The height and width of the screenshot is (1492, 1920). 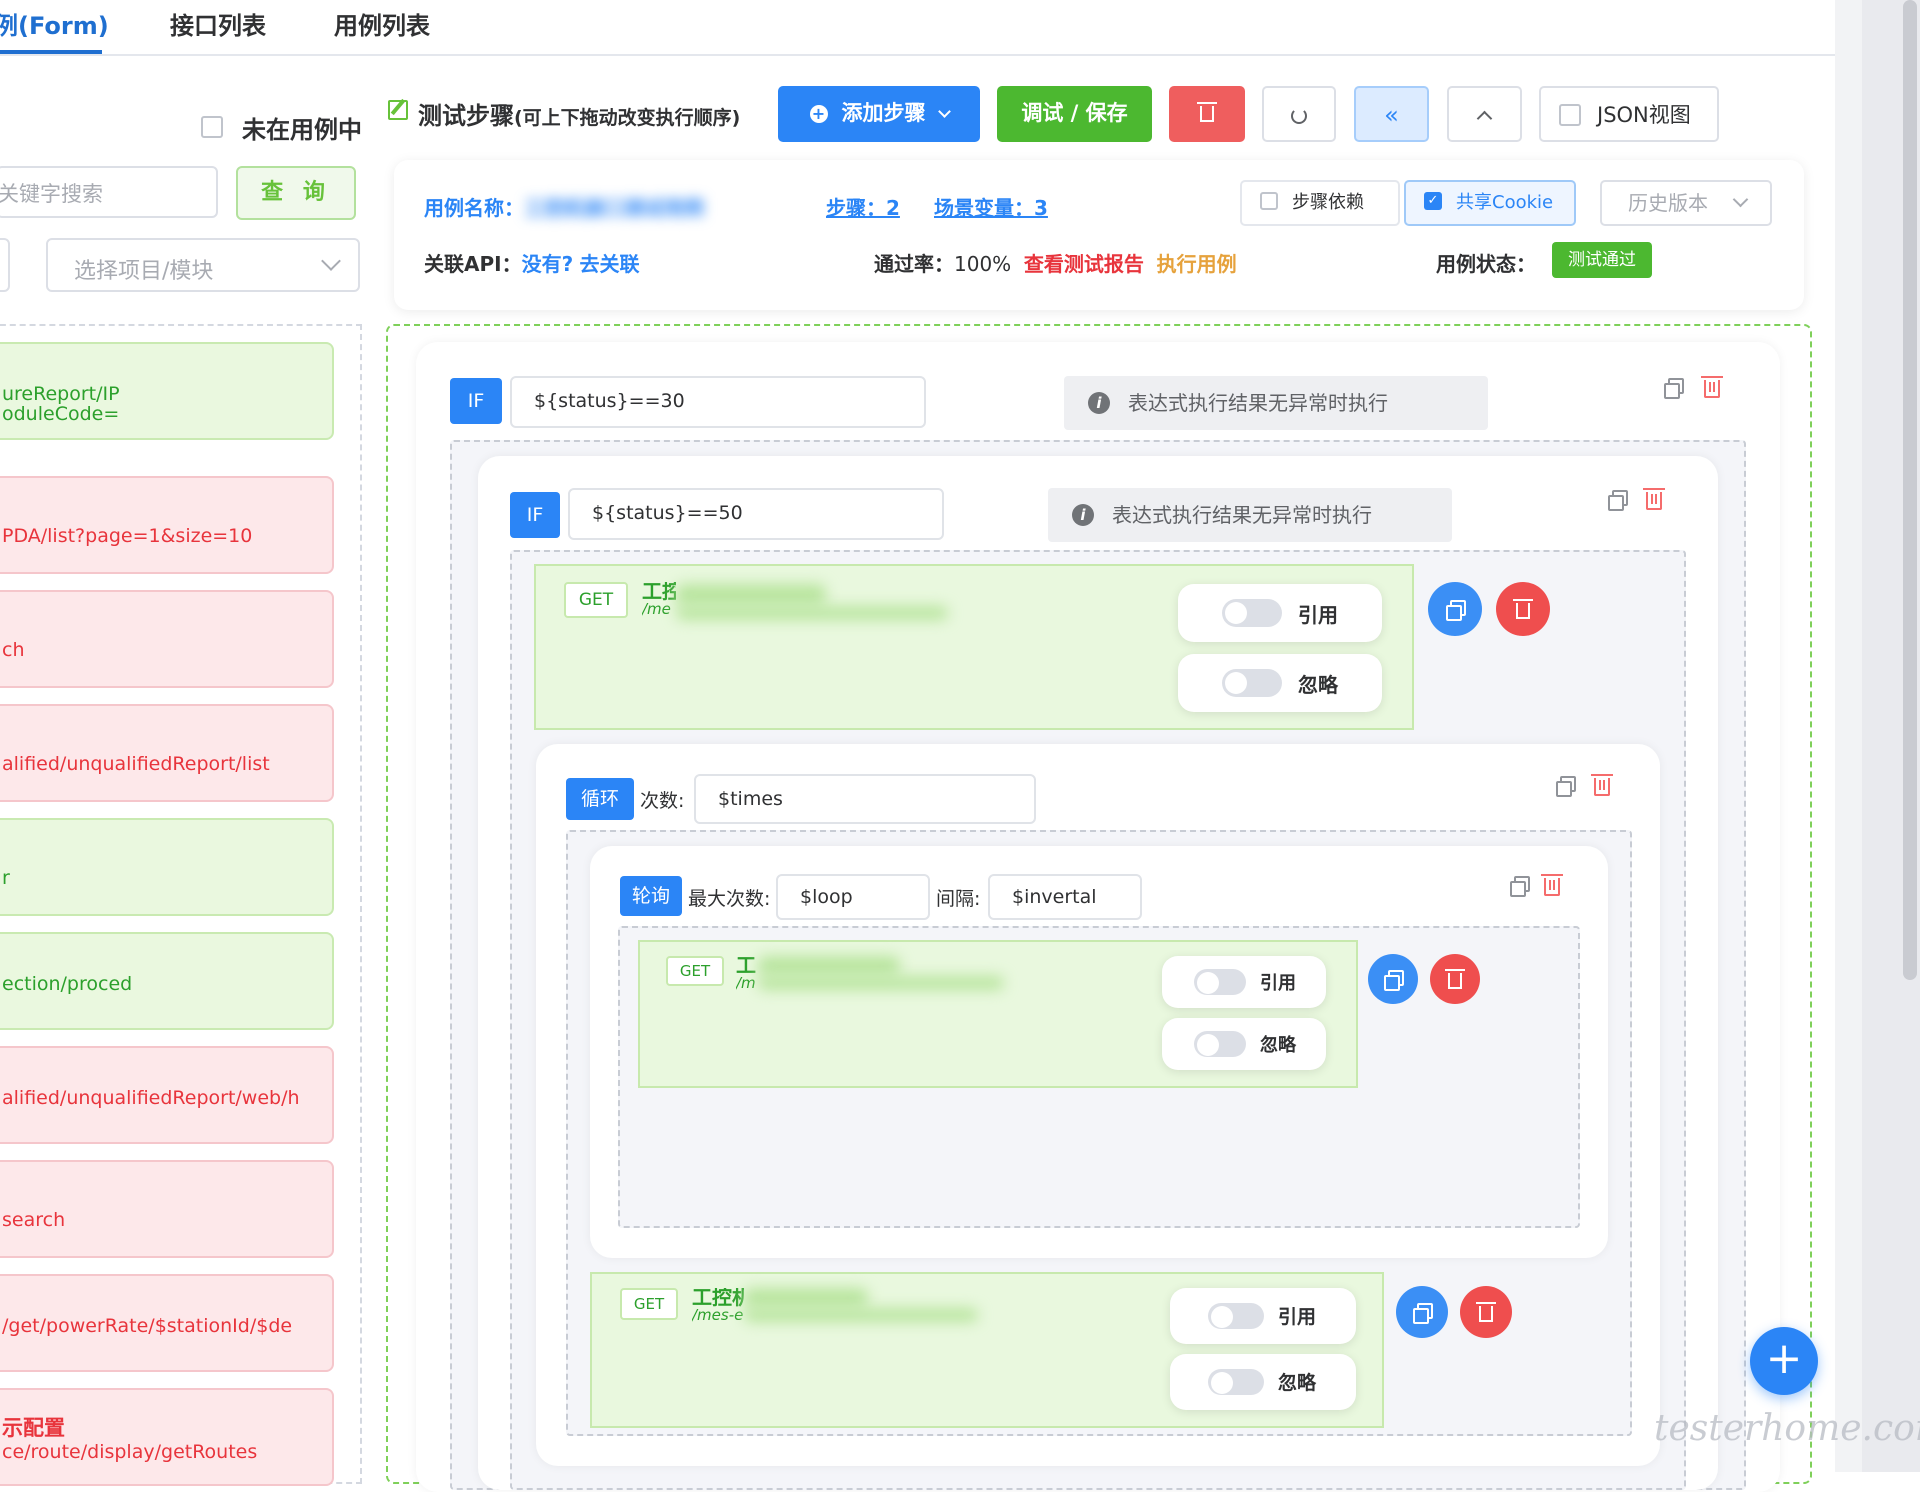 What do you see at coordinates (167, 867) in the screenshot?
I see `api-list-item: r` at bounding box center [167, 867].